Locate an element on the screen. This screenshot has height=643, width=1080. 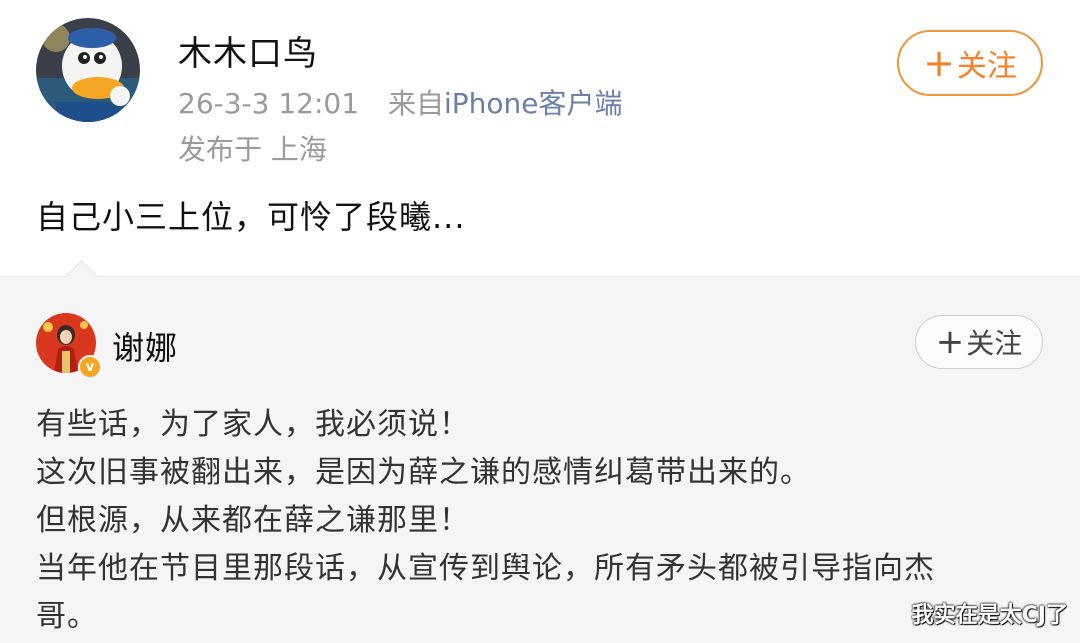
repost-follow-button-label: 关注 is located at coordinates (994, 343).